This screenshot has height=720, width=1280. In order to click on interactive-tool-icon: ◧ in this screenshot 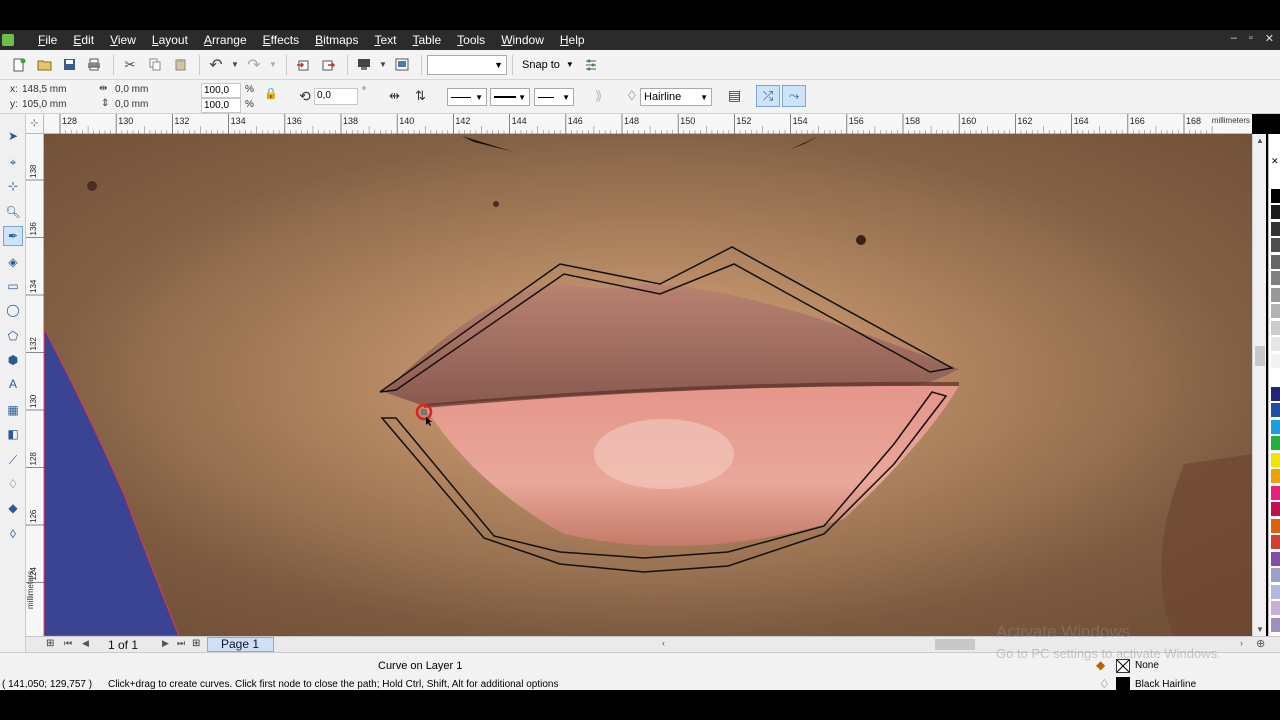, I will do `click(13, 434)`.